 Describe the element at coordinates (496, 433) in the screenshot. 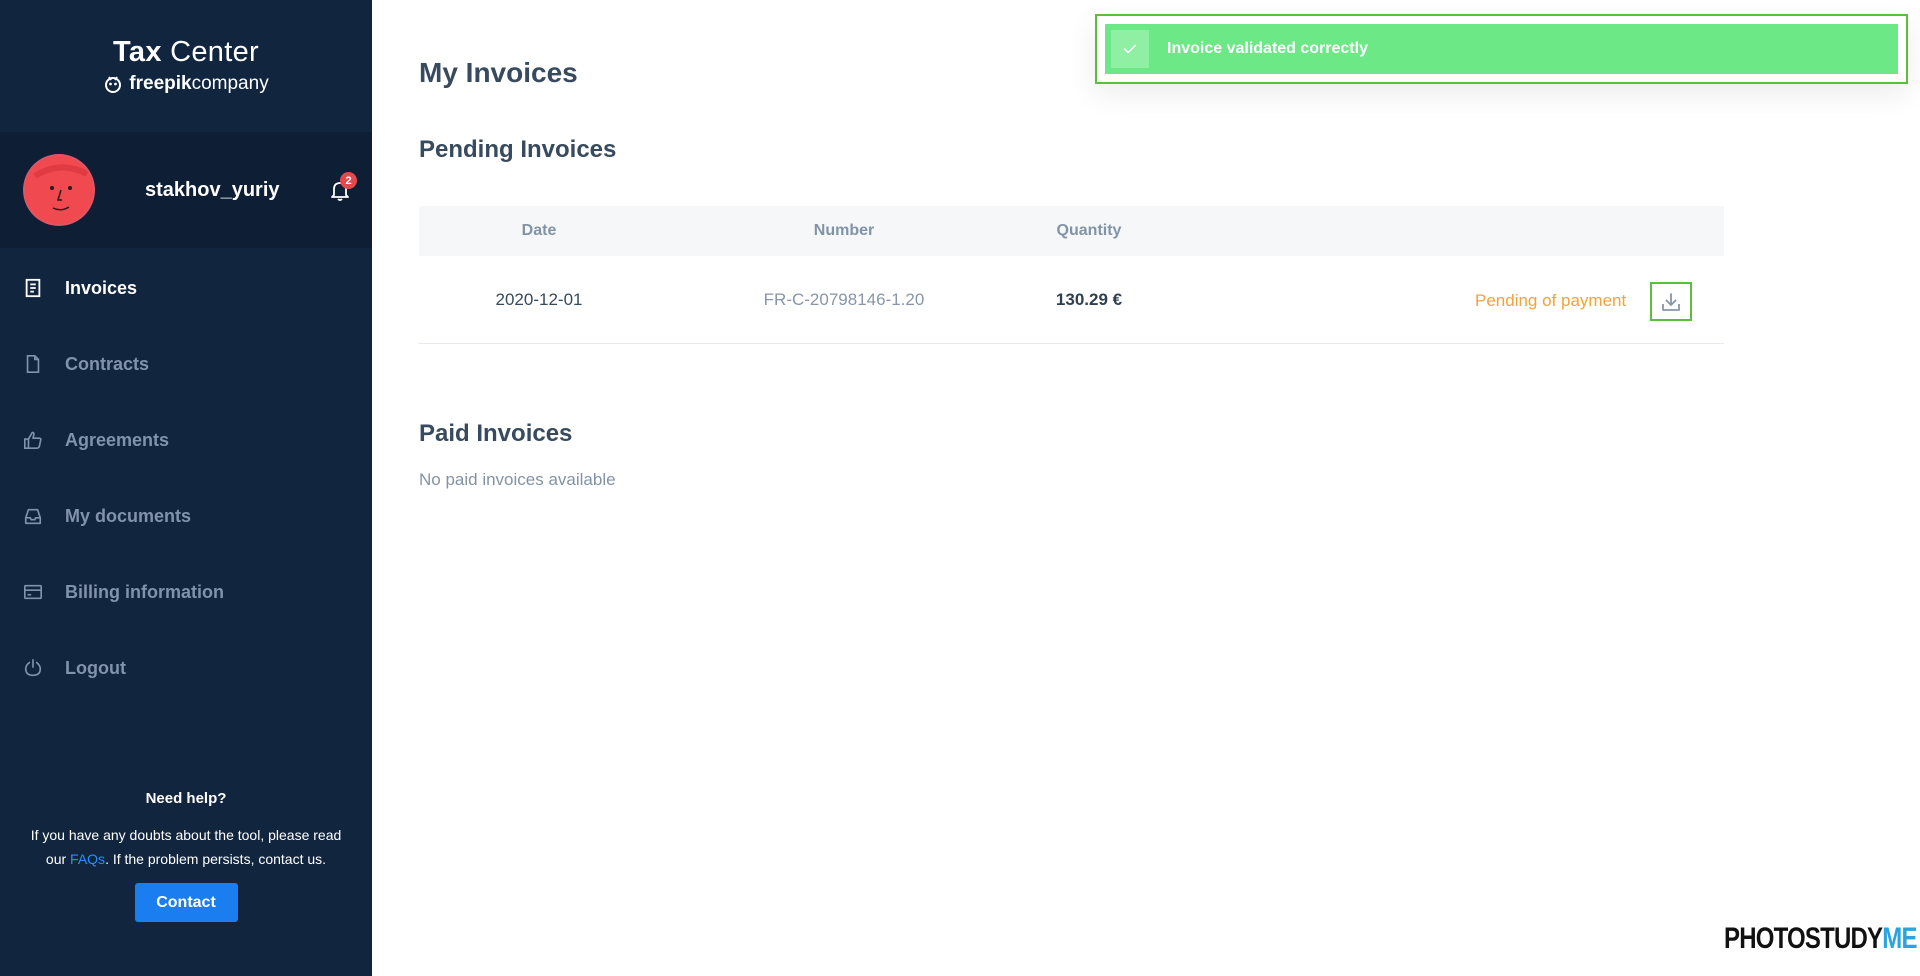

I see `paid-invoices-title: Paid Invoices` at that location.